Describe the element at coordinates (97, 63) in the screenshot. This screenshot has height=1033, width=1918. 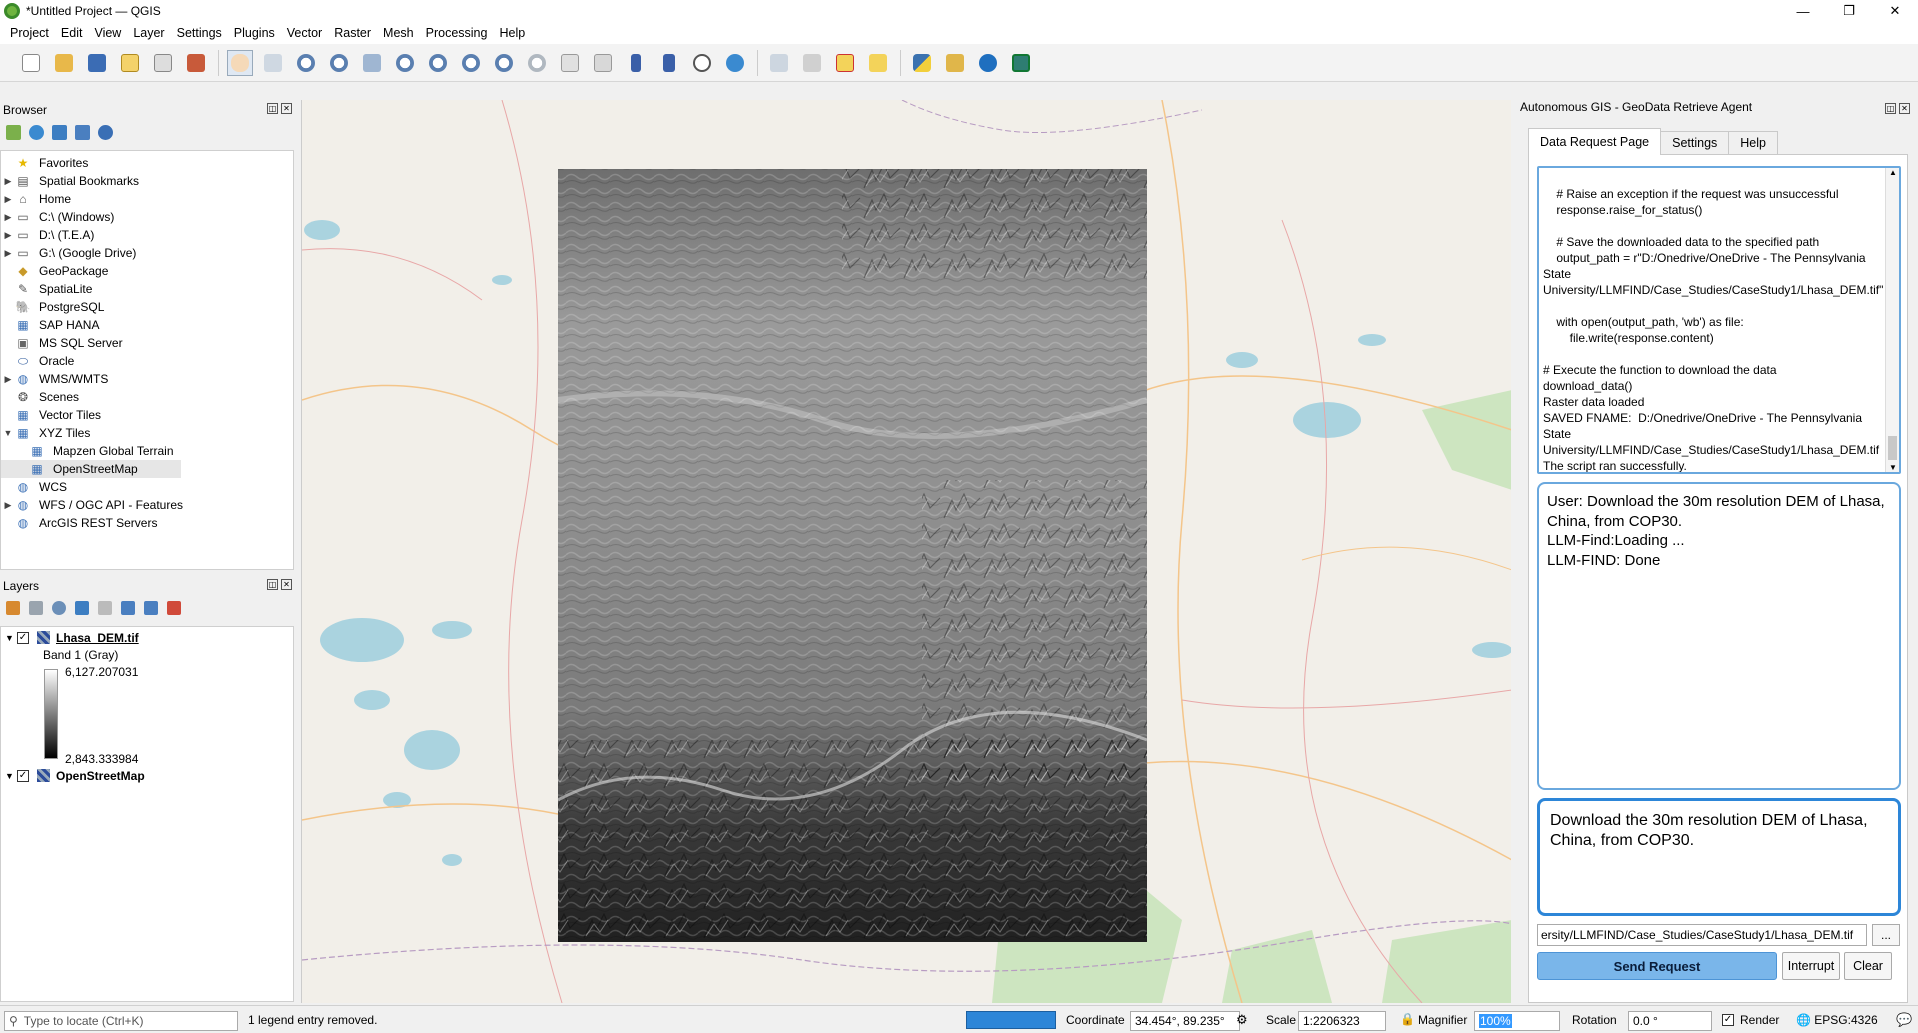
I see `save-project-icon` at that location.